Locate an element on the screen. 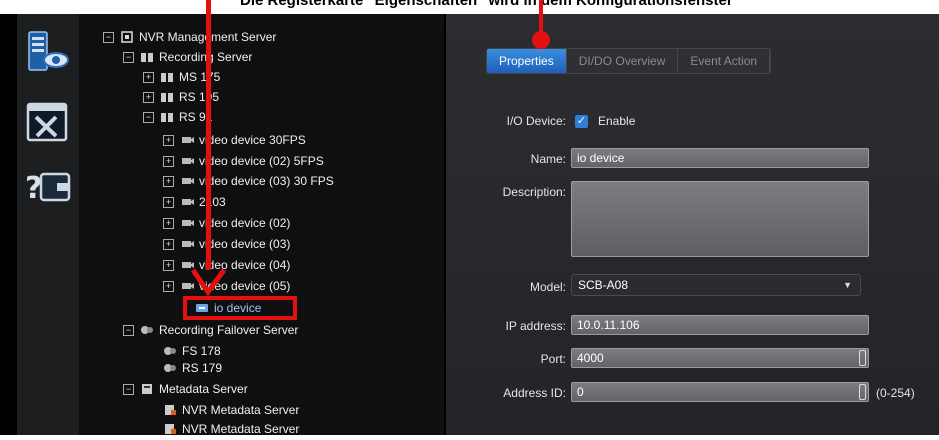  tree-node-label: MS 175 is located at coordinates (200, 77).